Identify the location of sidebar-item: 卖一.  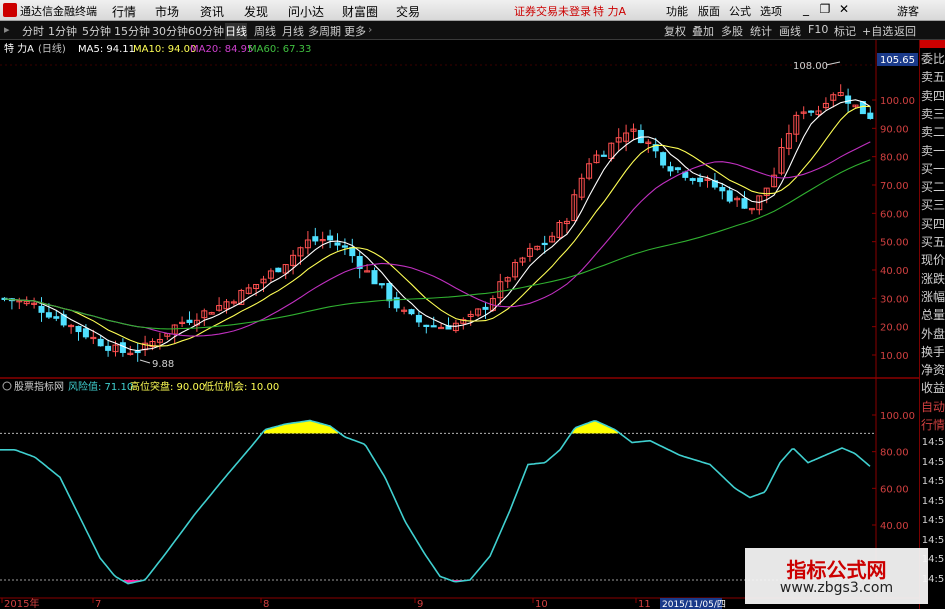
(932, 150).